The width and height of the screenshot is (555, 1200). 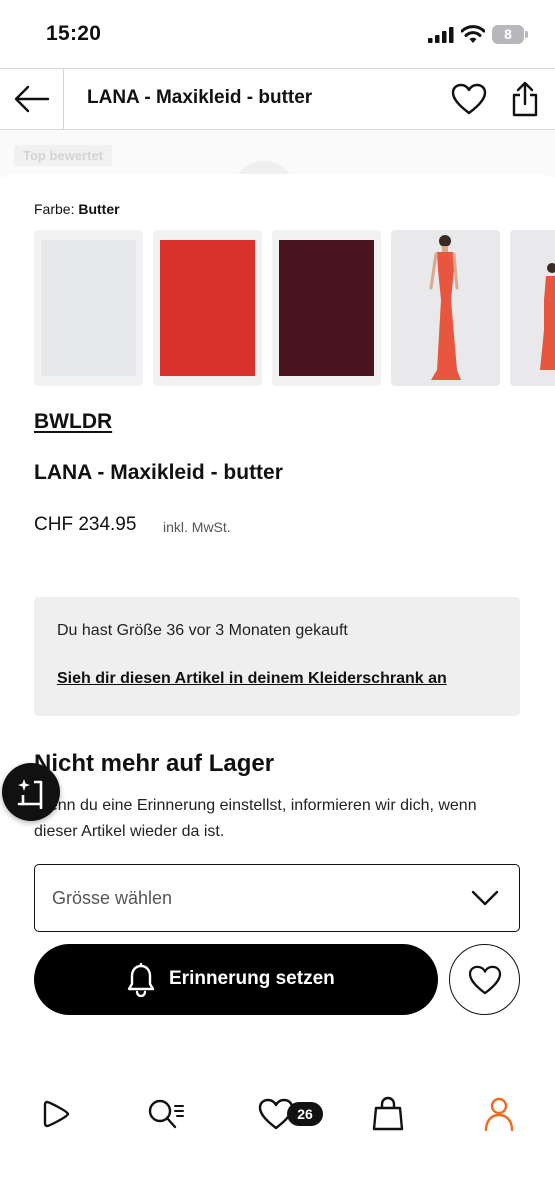 I want to click on floating-assistant-button, so click(x=31, y=792).